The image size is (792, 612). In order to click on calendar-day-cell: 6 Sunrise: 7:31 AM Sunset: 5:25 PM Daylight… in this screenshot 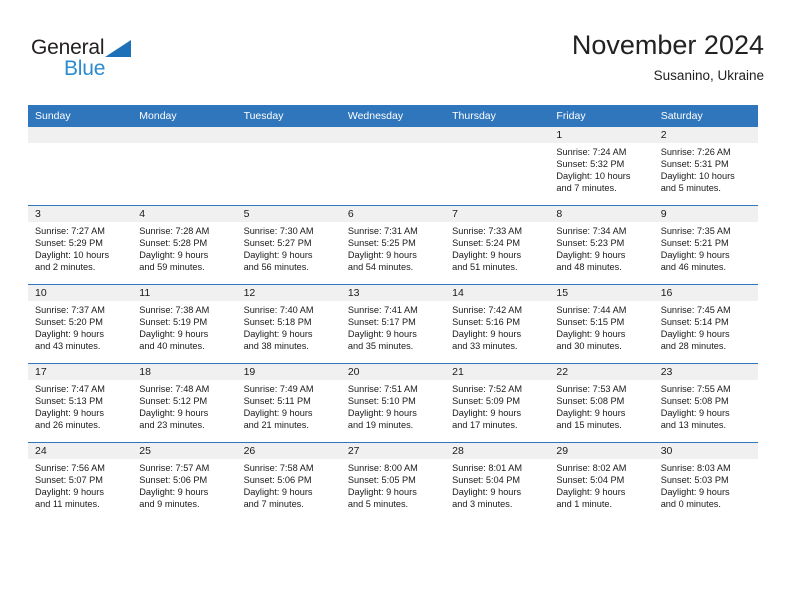, I will do `click(393, 245)`.